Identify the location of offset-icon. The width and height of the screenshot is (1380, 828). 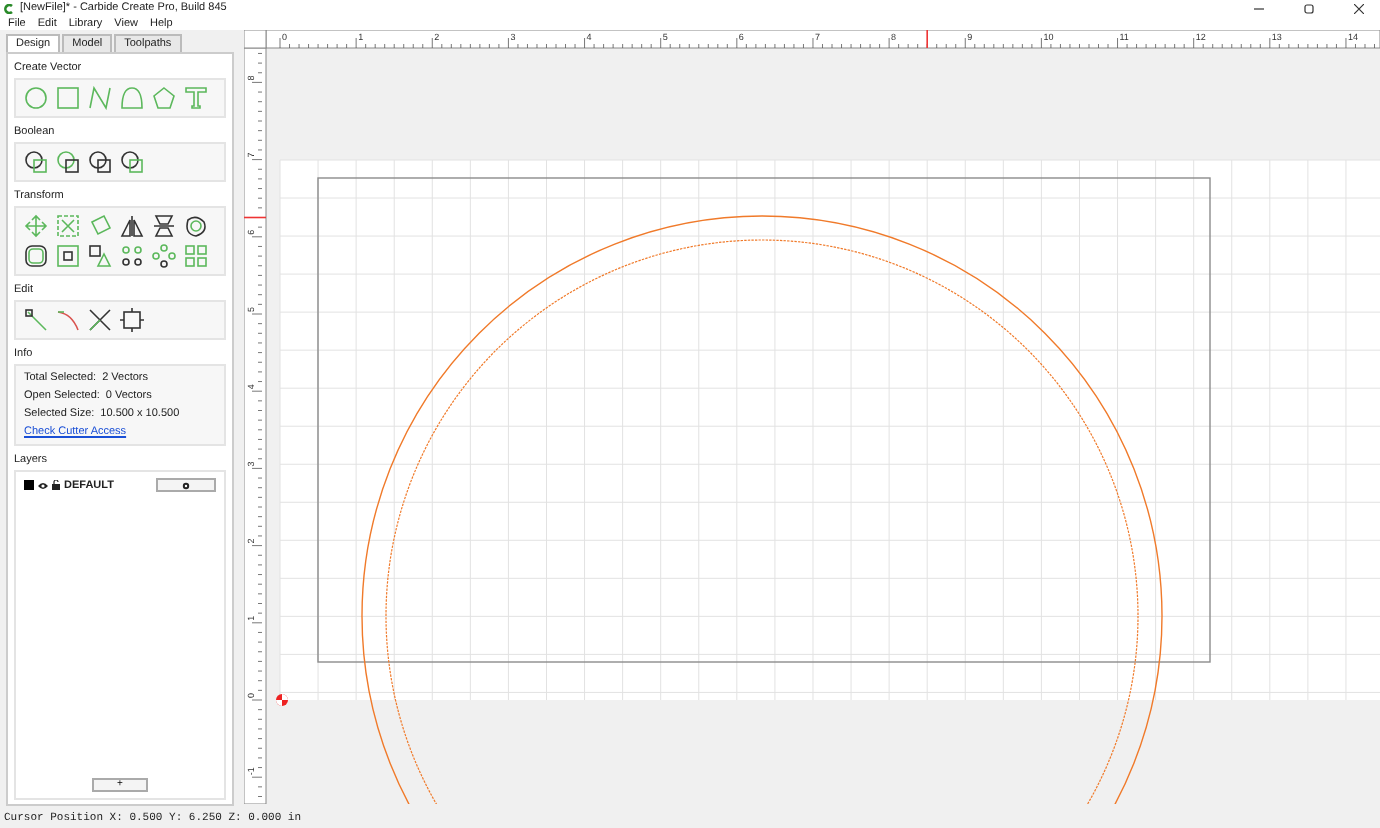
(196, 226).